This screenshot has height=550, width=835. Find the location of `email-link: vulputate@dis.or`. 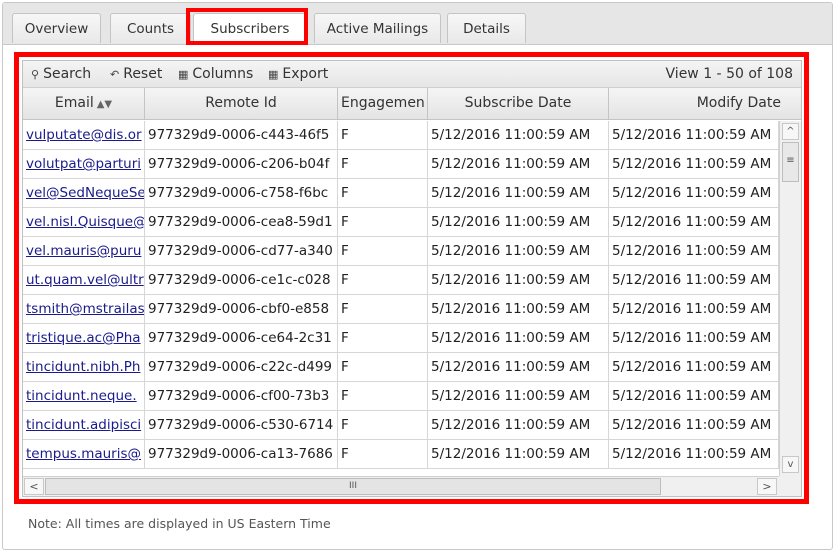

email-link: vulputate@dis.or is located at coordinates (84, 135).